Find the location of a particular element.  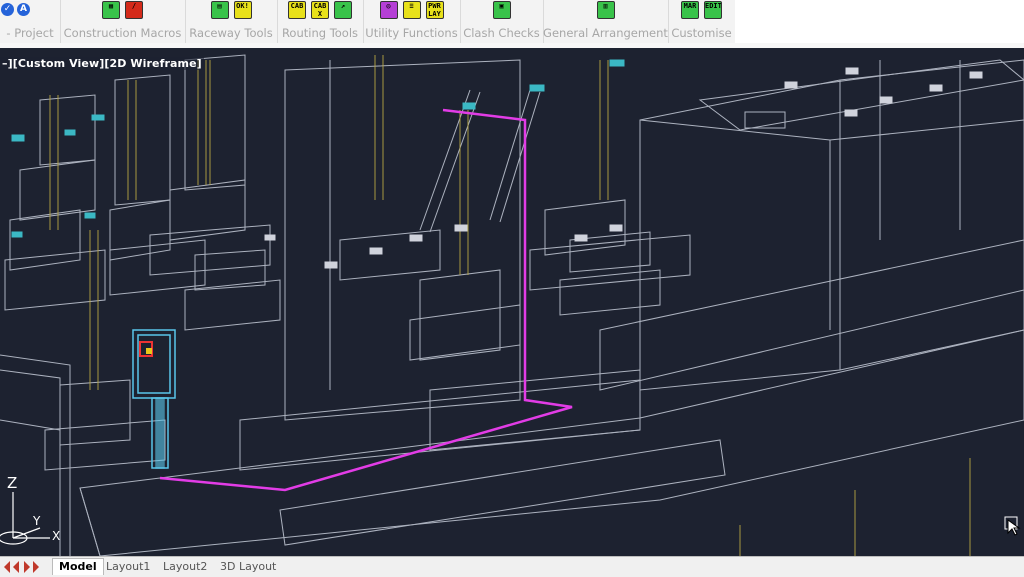

cab-route-icon: CAB is located at coordinates (297, 10).